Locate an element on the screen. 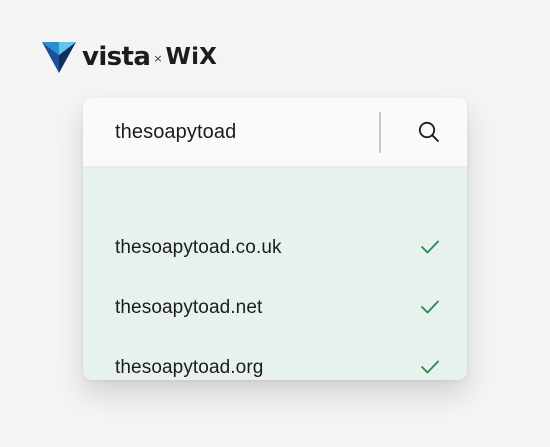 The height and width of the screenshot is (447, 550). brand-logo: vista × WiX is located at coordinates (129, 57).